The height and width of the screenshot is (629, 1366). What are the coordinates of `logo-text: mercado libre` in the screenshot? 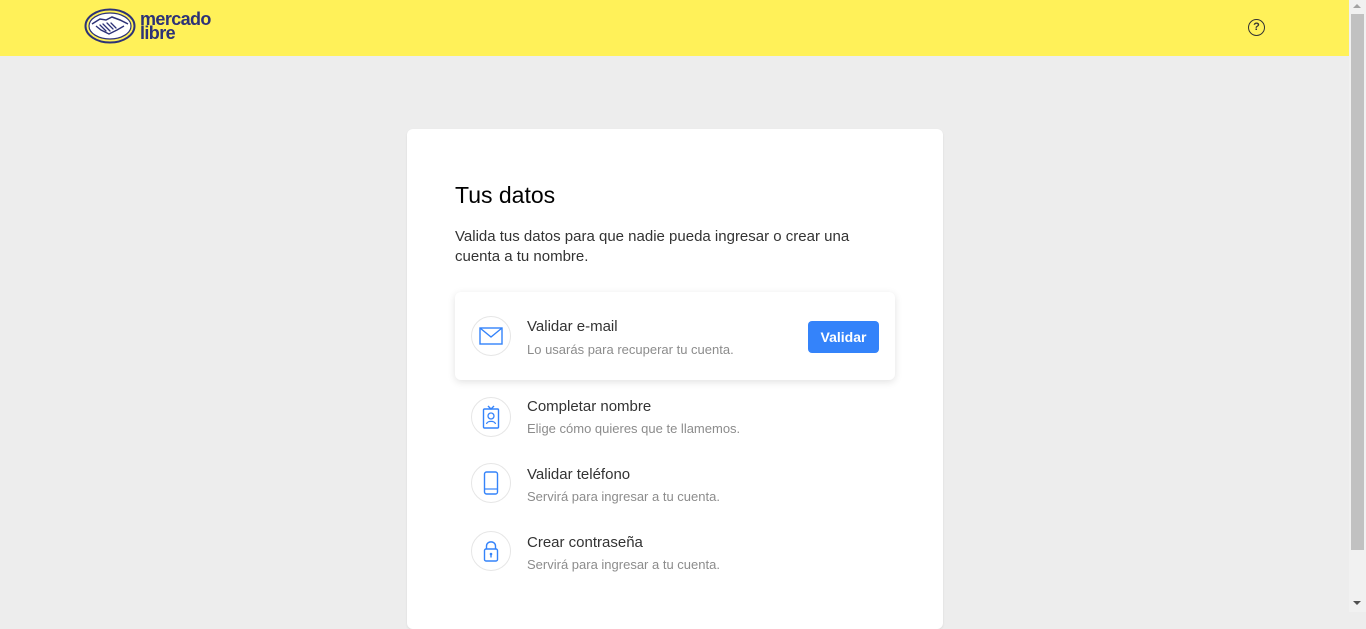 It's located at (175, 26).